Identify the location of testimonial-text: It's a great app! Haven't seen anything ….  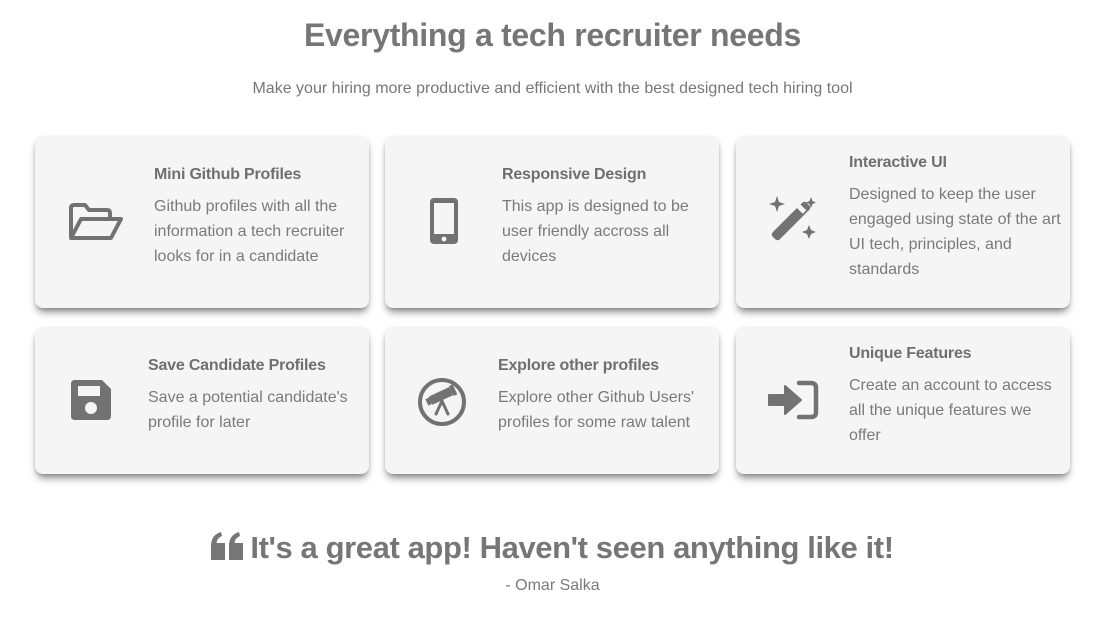
(572, 547).